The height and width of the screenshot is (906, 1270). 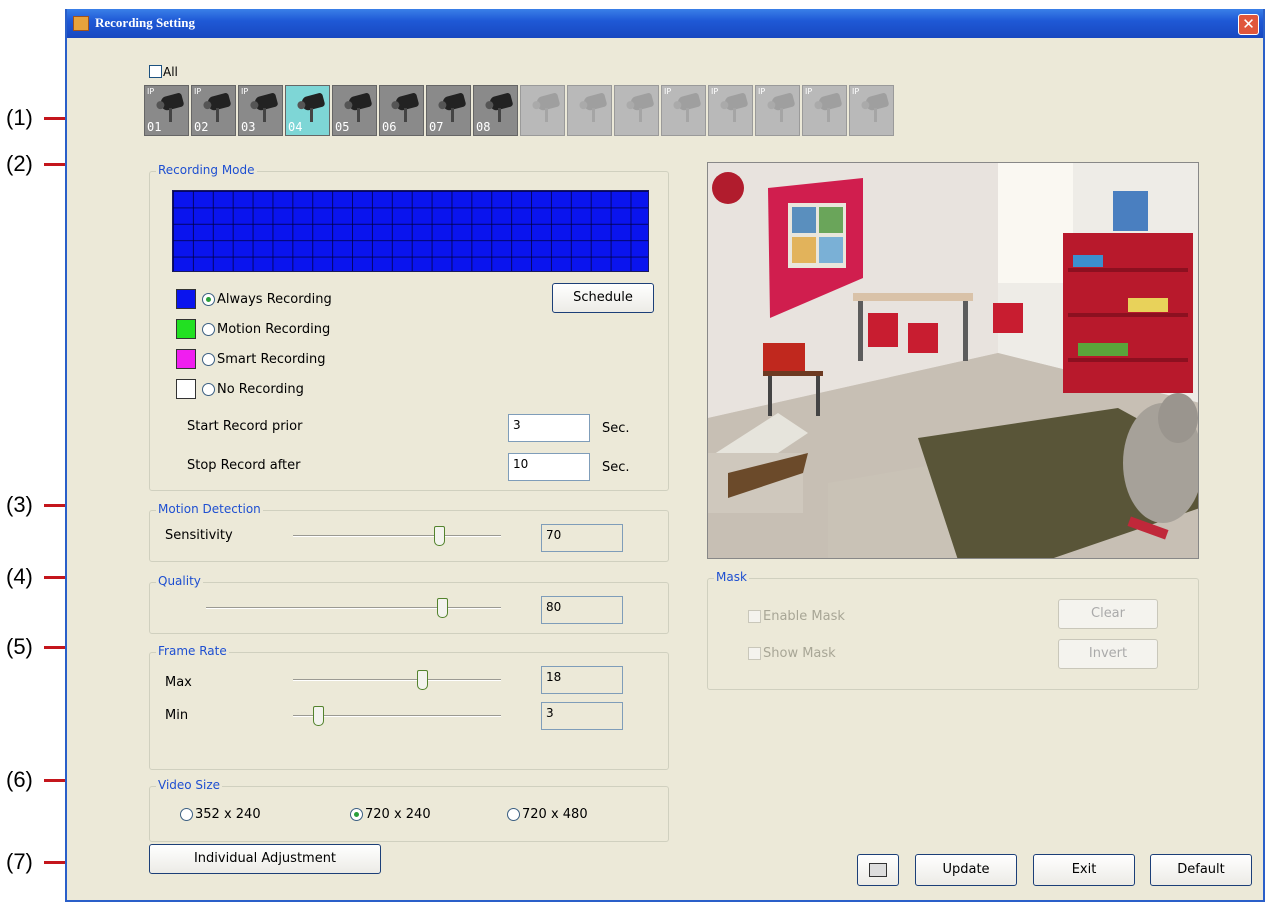 I want to click on video-size-720x480: 720 x 480, so click(x=547, y=817).